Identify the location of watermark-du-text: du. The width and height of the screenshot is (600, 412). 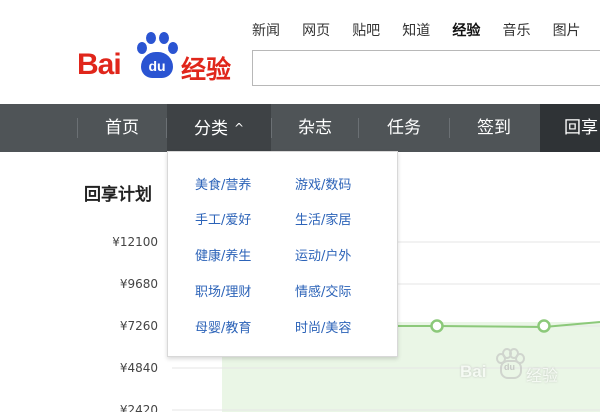
(509, 367).